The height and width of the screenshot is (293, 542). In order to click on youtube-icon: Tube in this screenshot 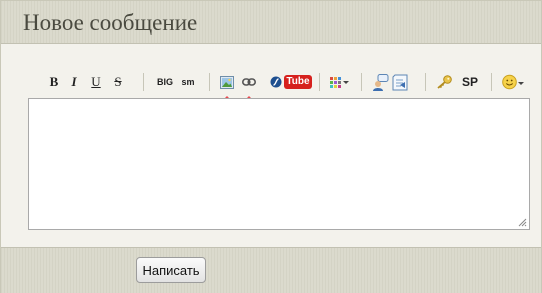, I will do `click(298, 82)`.